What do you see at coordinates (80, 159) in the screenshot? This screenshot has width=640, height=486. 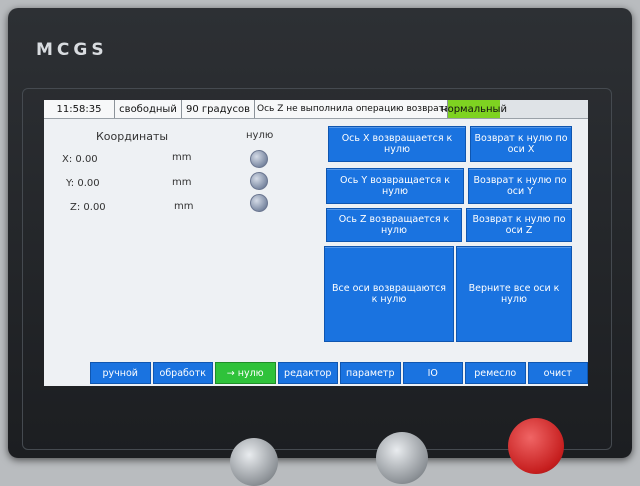 I see `coord-x-value: X: 0.00` at bounding box center [80, 159].